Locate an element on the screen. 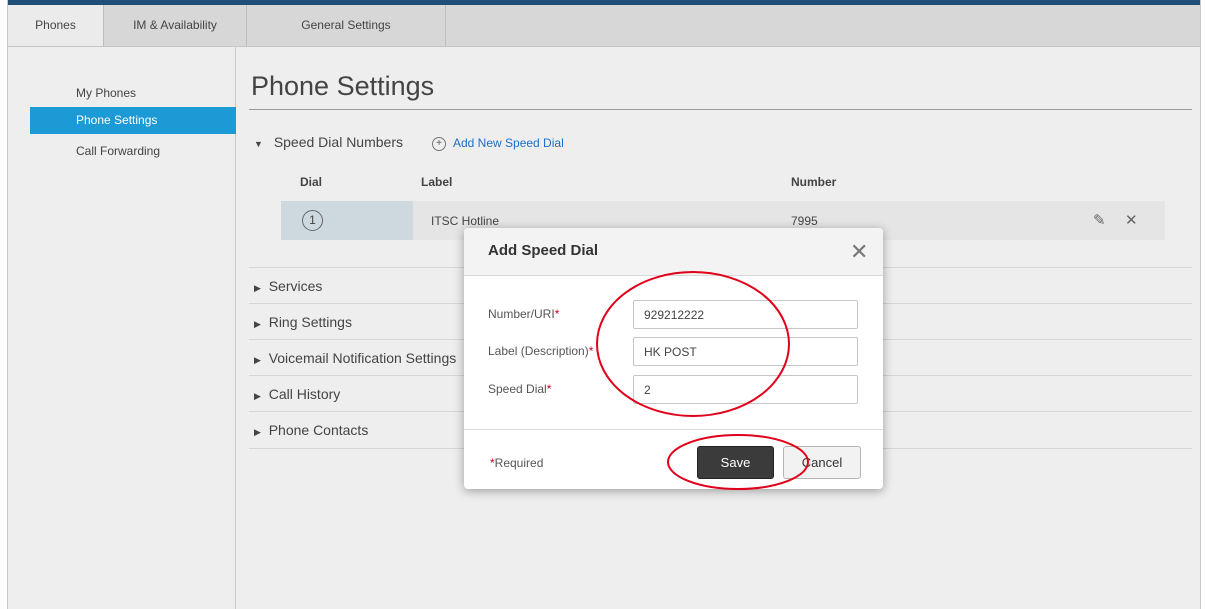  section-call-history-label: Call History is located at coordinates (304, 394).